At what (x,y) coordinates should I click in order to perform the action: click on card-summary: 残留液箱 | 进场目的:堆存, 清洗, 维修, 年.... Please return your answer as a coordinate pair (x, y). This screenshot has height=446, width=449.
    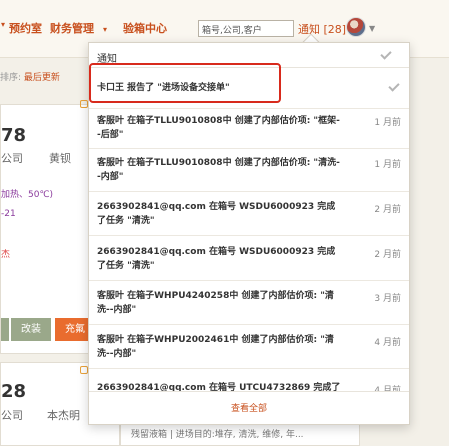
    Looking at the image, I should click on (240, 434).